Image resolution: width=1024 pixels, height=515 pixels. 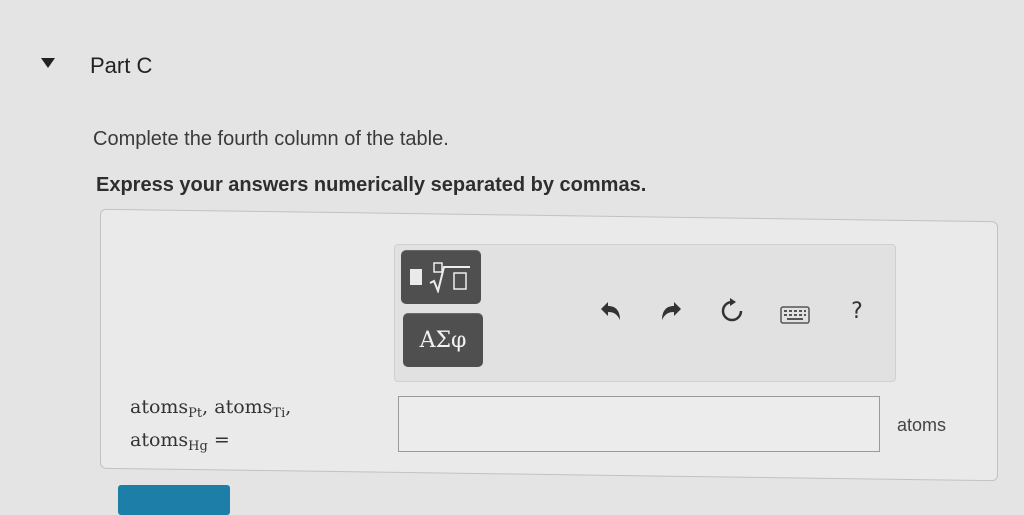 What do you see at coordinates (174, 500) in the screenshot?
I see `submit-button` at bounding box center [174, 500].